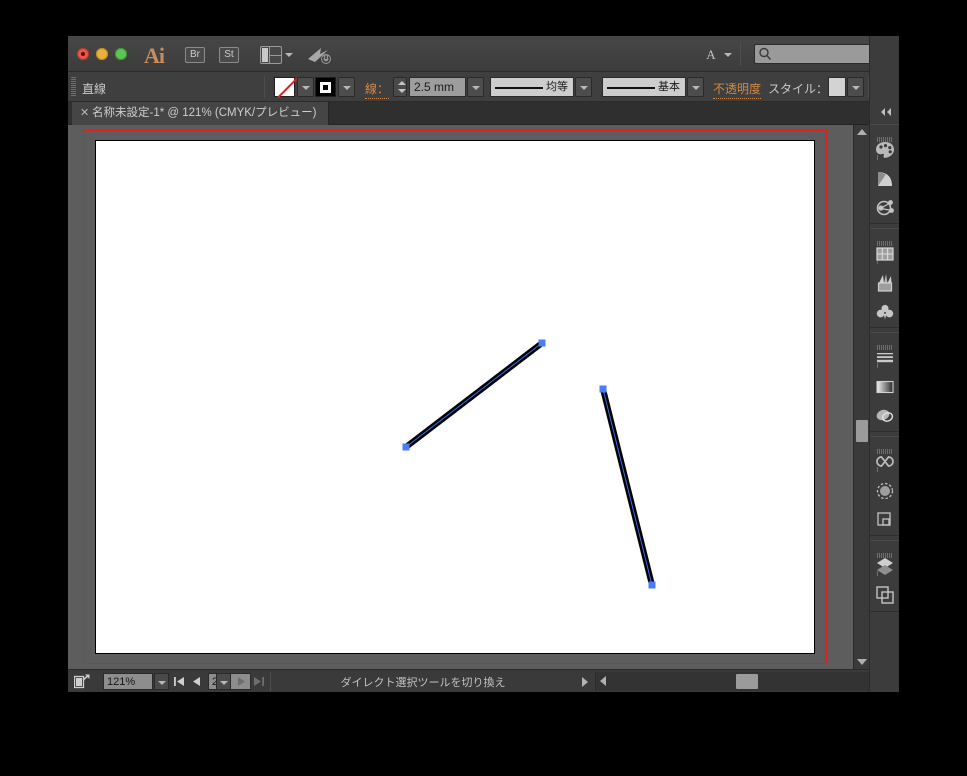 Image resolution: width=967 pixels, height=776 pixels. Describe the element at coordinates (423, 683) in the screenshot. I see `status-message: ダイレクト選択ツールを切り換え` at that location.